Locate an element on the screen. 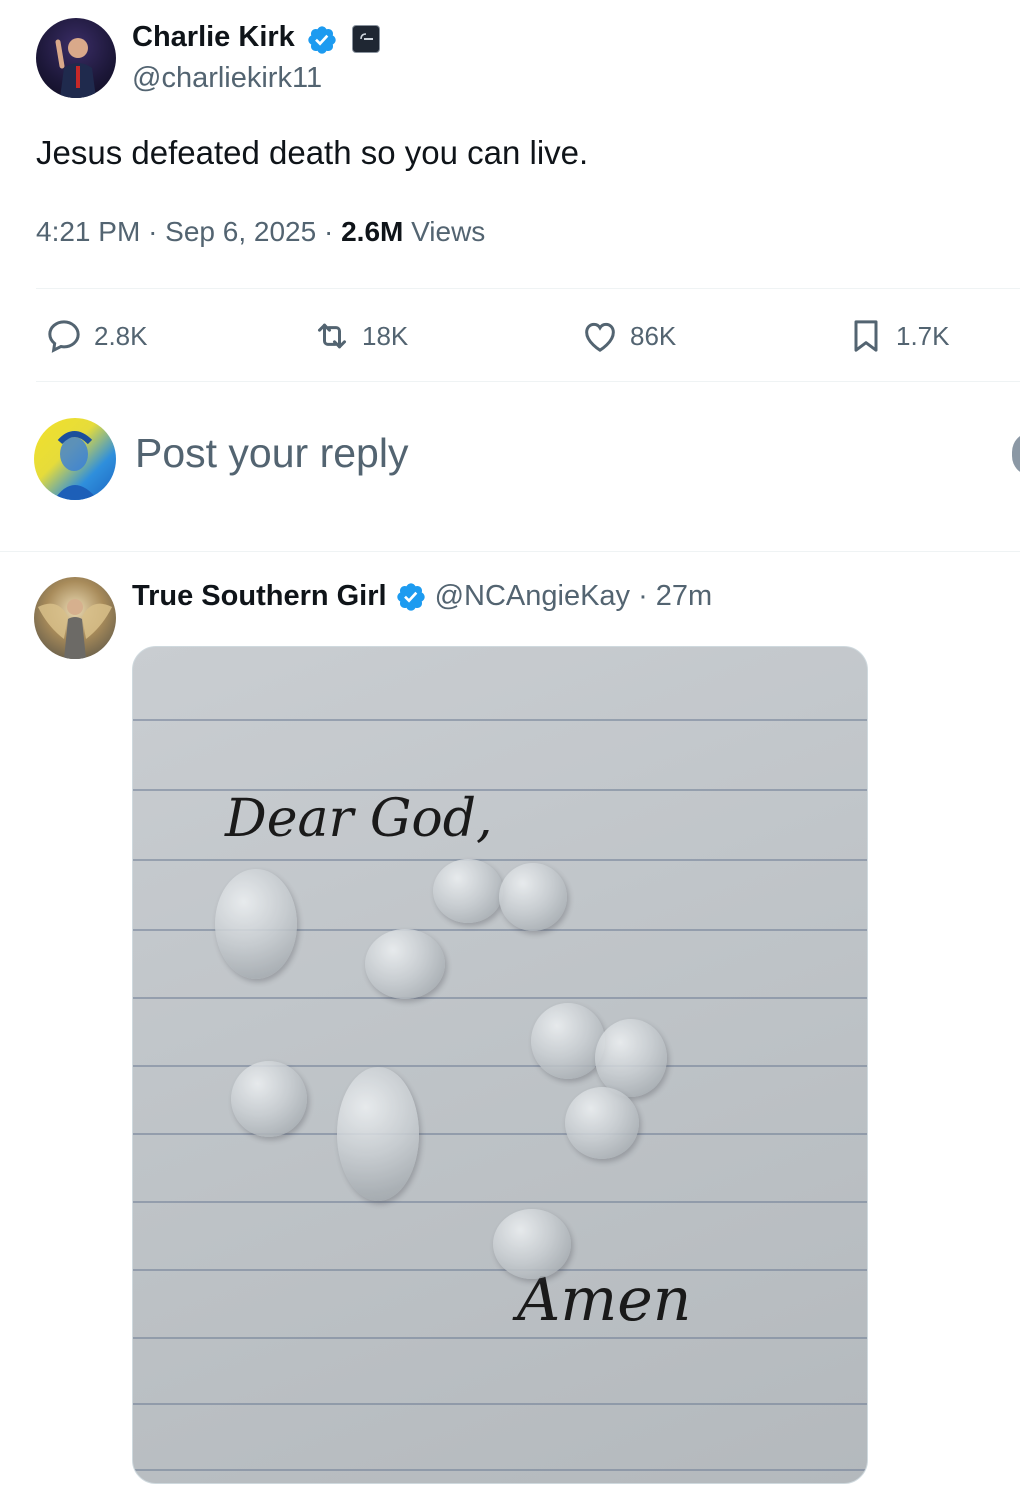 This screenshot has height=1498, width=1020. views-count: 2.6M is located at coordinates (372, 231).